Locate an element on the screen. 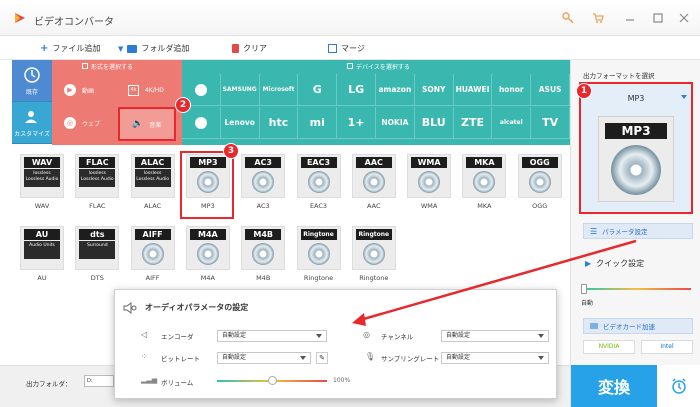  device-1-4: LG is located at coordinates (356, 90).